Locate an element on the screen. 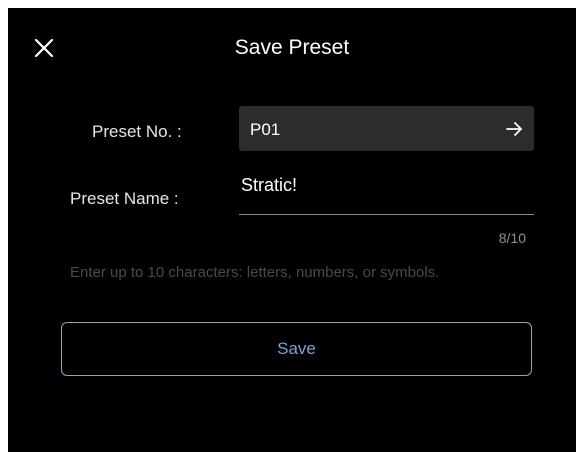 Image resolution: width=584 pixels, height=452 pixels. character-counter: 8/10 is located at coordinates (512, 238).